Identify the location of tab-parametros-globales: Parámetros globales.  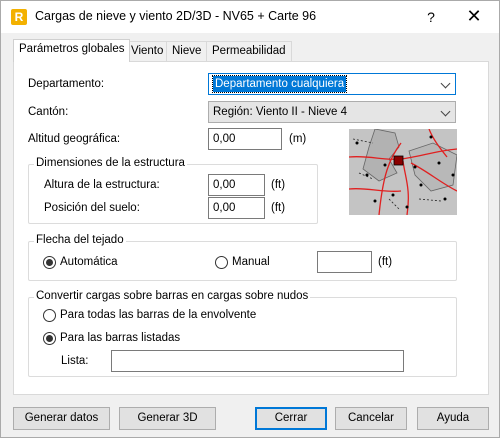
(72, 50).